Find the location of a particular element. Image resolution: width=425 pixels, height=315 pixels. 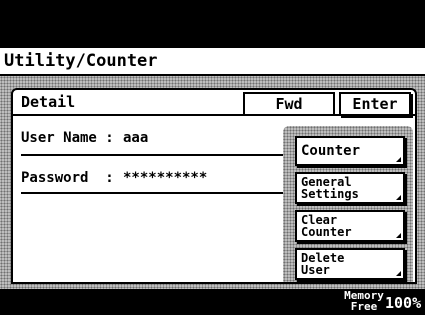

fwd-button: Fwd is located at coordinates (289, 104).